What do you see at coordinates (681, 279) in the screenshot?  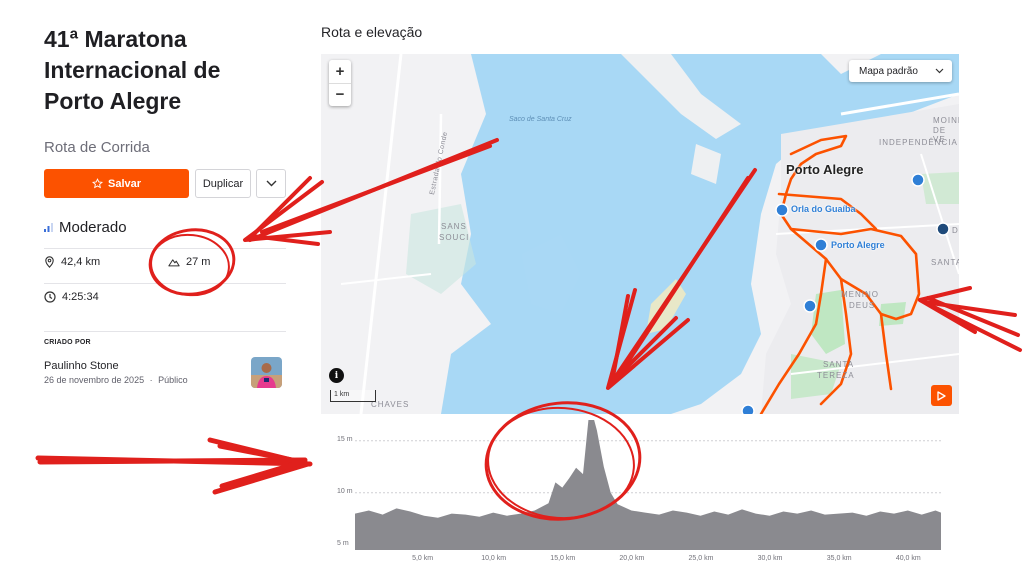 I see `annotation-arrow-center` at bounding box center [681, 279].